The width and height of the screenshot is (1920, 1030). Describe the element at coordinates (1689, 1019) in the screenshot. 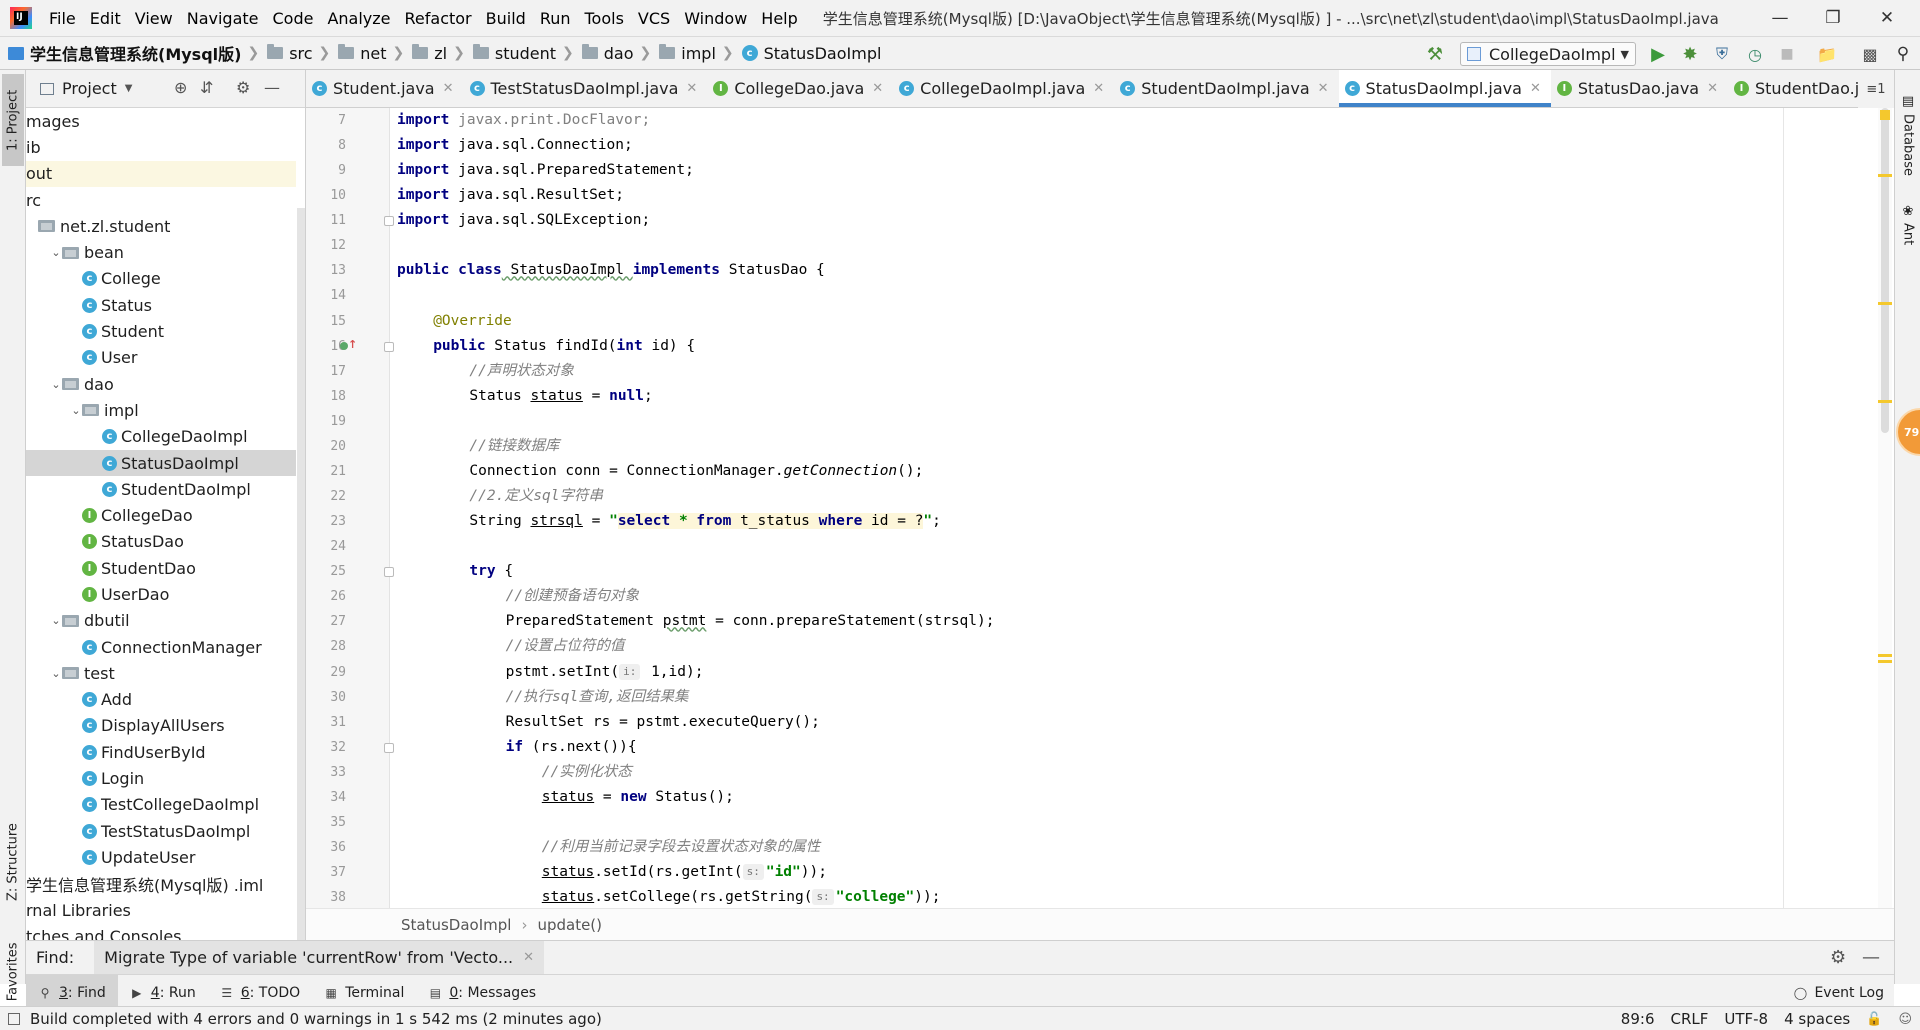

I see `line-separator: CRLF` at that location.